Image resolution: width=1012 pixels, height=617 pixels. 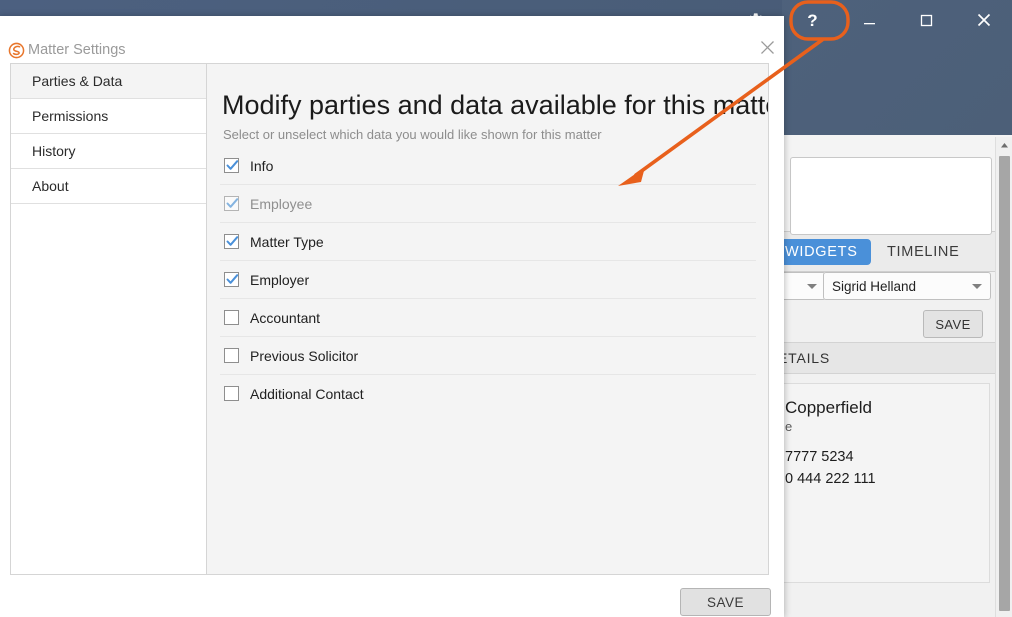 I want to click on checkbox-matter-type, so click(x=231, y=241).